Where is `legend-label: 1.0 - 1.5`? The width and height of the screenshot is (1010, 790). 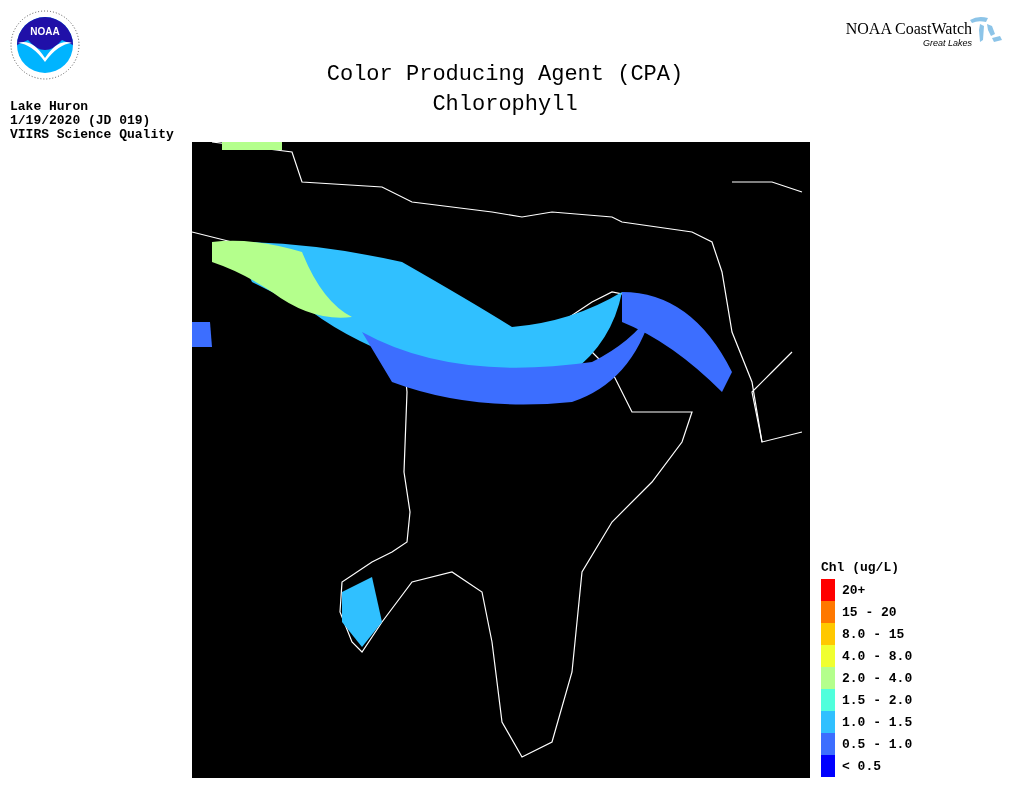
legend-label: 1.0 - 1.5 is located at coordinates (877, 722).